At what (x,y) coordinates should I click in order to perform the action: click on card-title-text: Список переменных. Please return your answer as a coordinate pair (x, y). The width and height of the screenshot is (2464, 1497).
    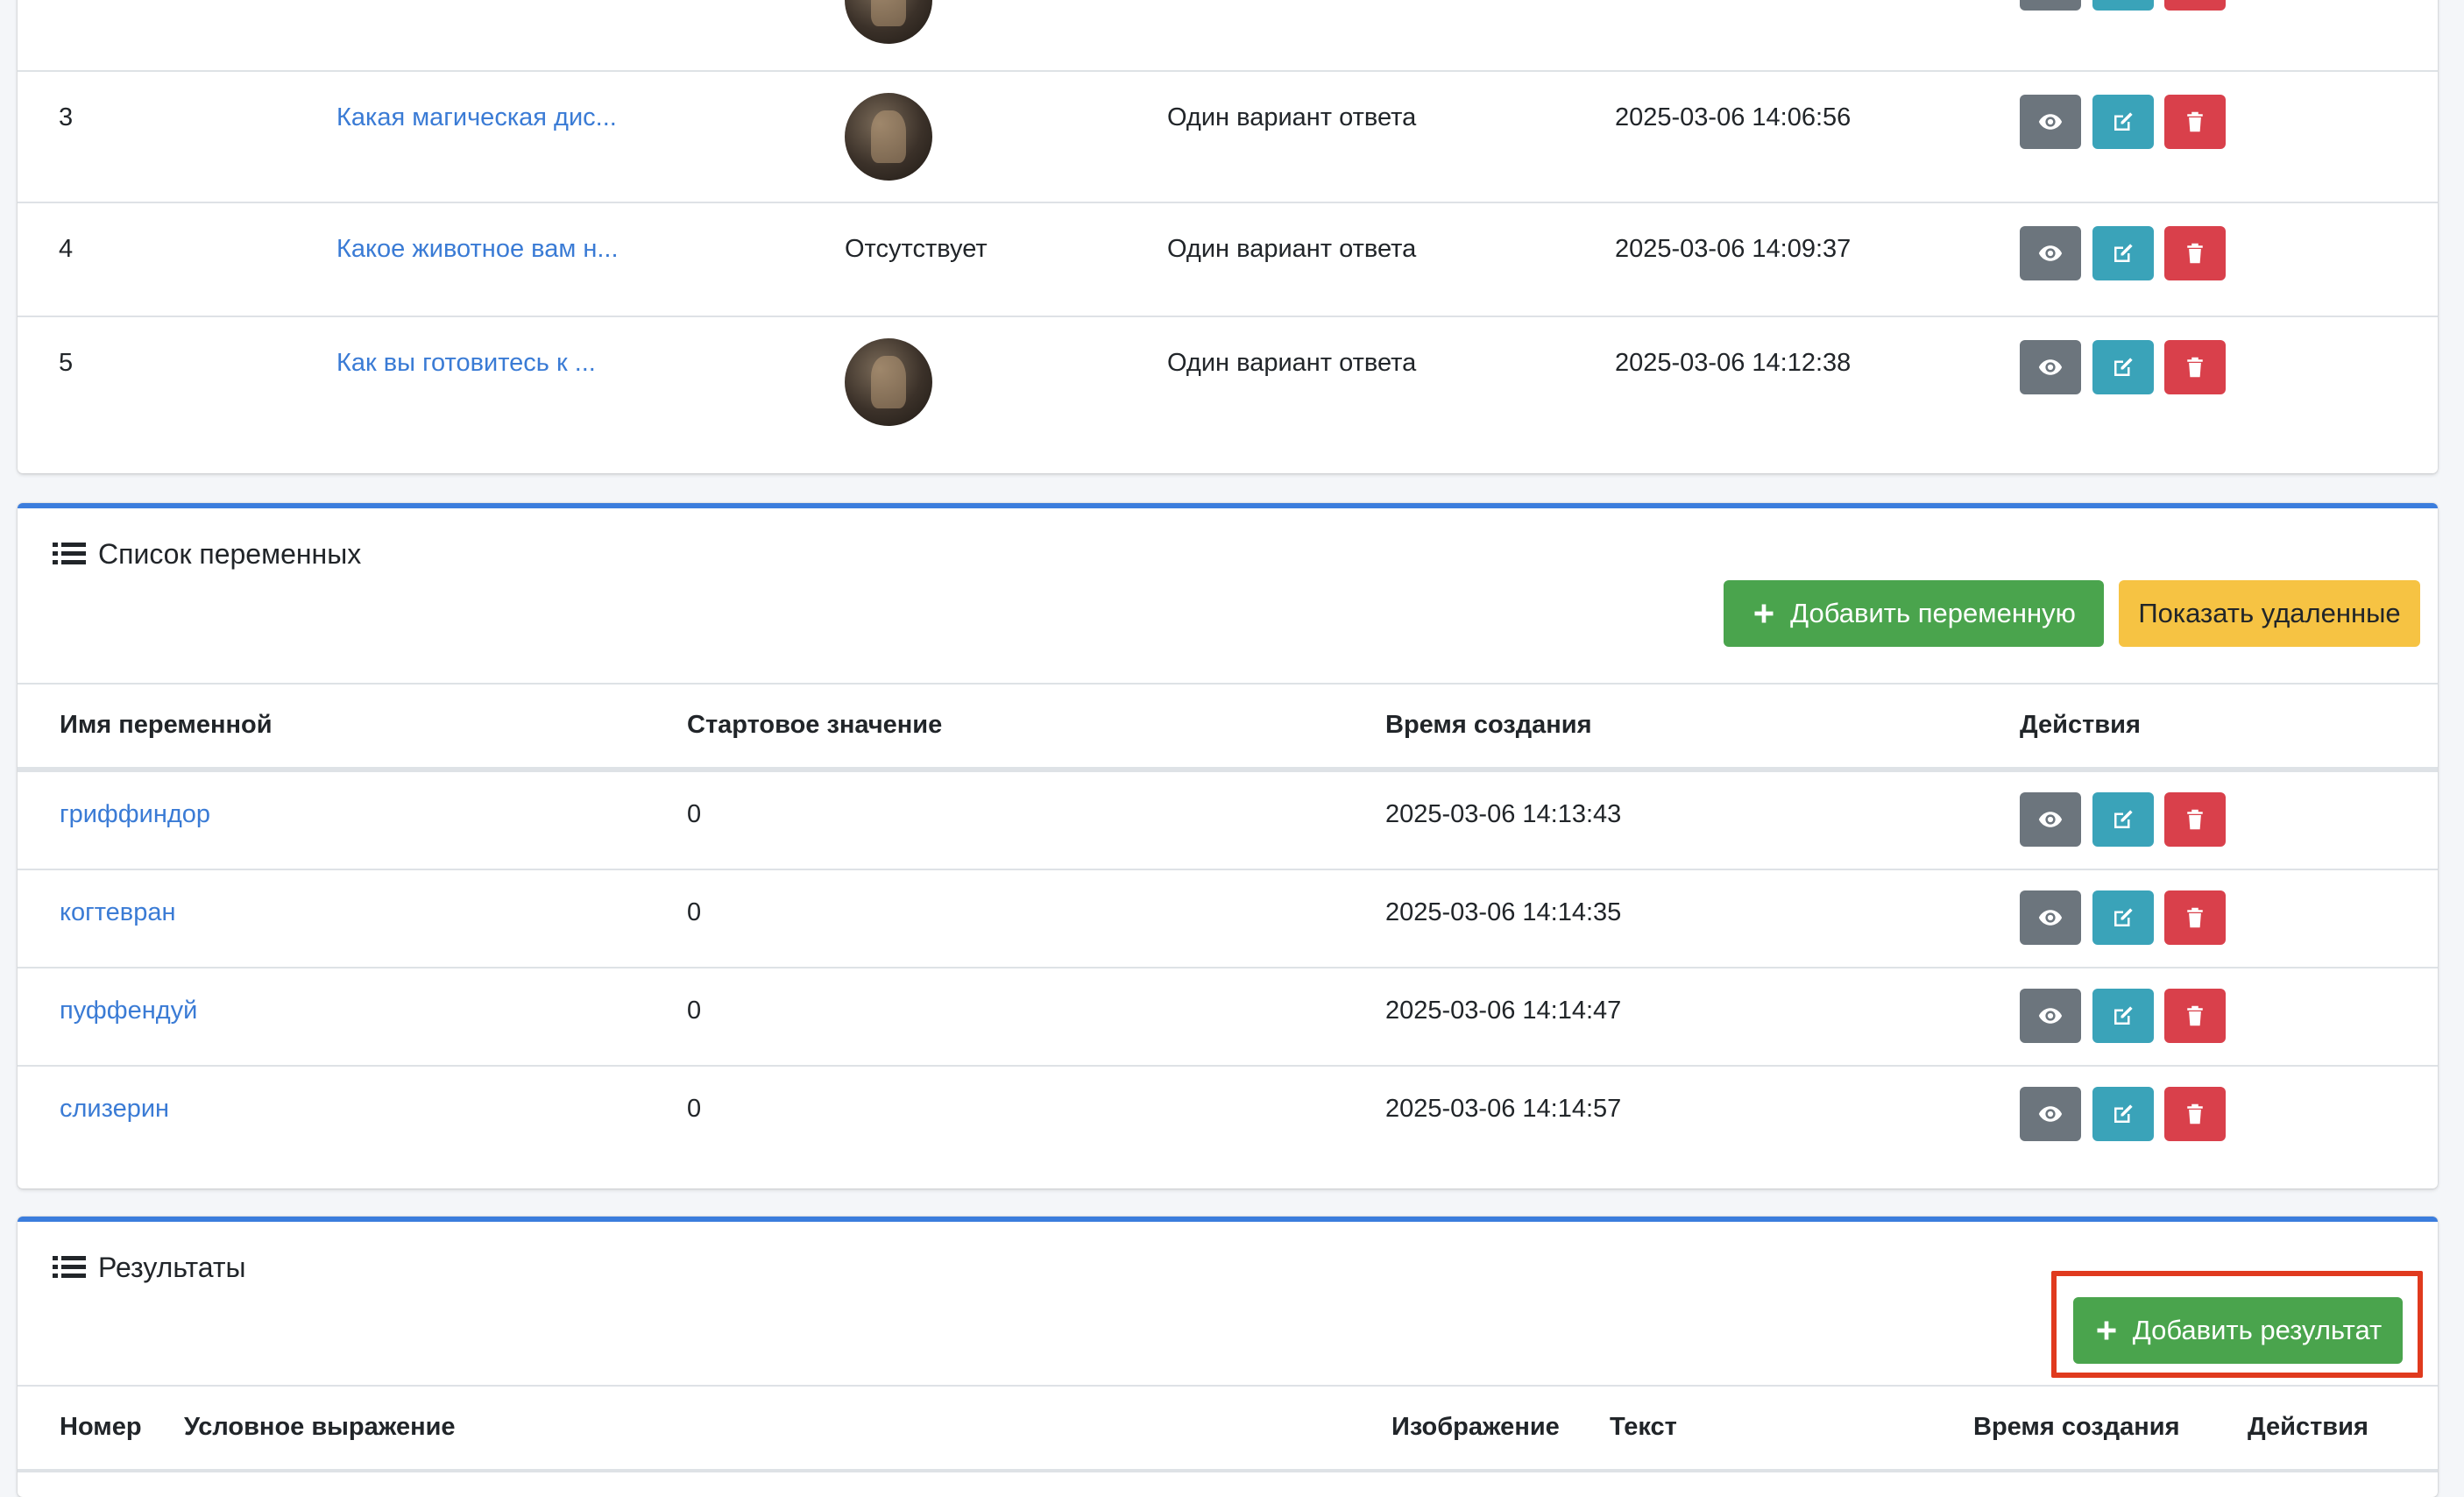
    Looking at the image, I should click on (230, 553).